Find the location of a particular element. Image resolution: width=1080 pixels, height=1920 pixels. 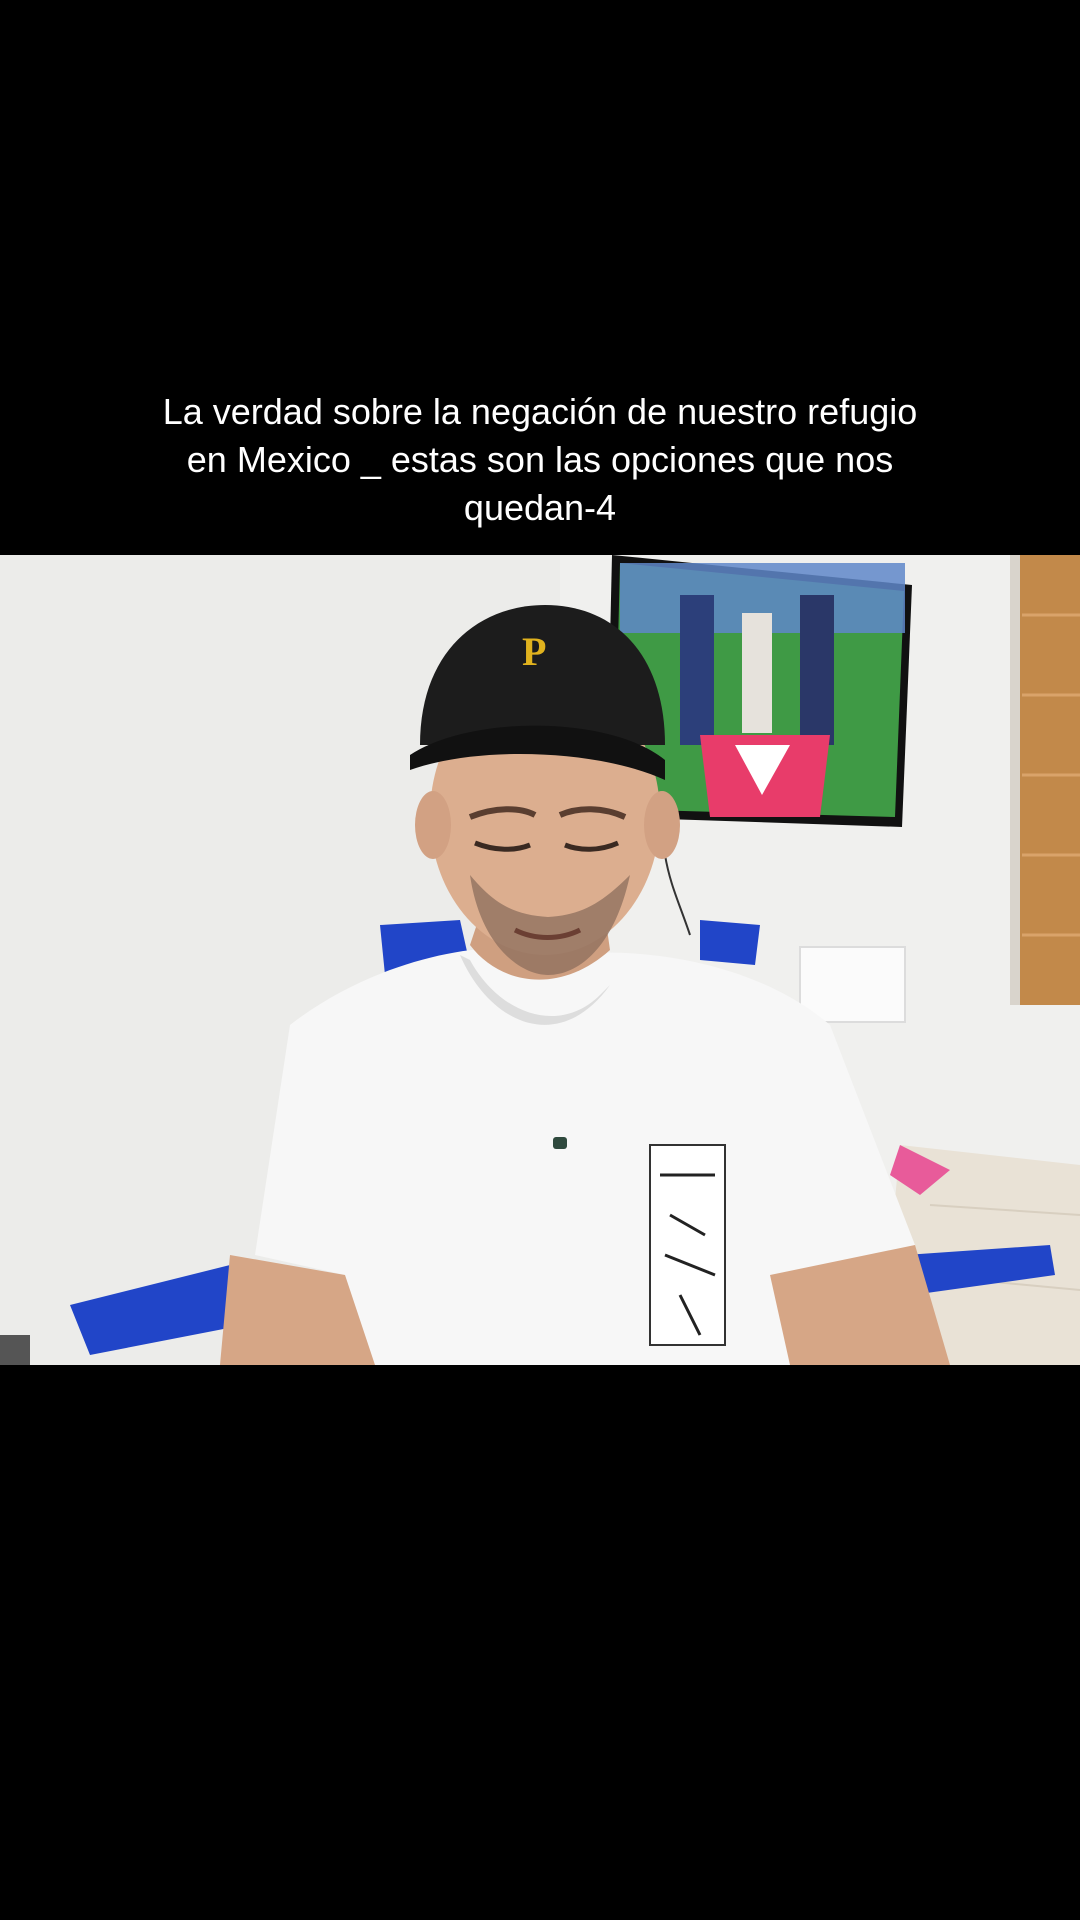

caption-line-3: quedan-4 is located at coordinates (540, 507).